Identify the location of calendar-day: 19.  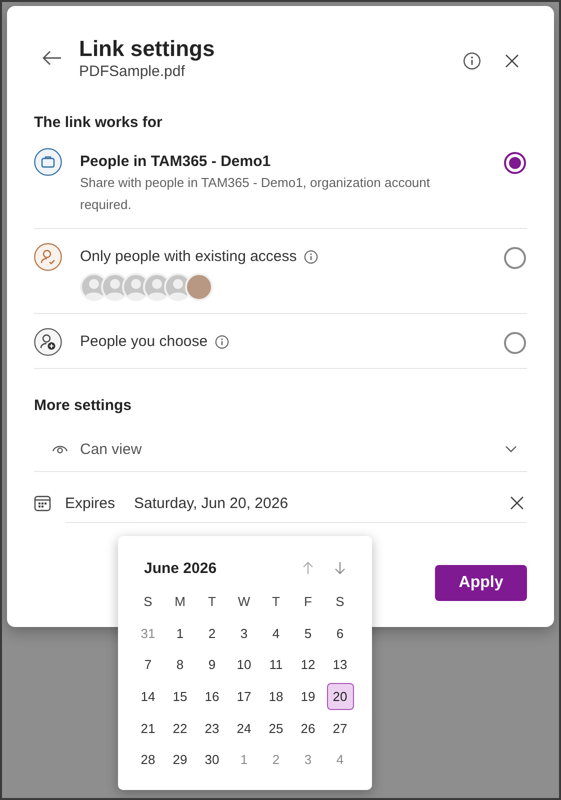
(308, 696).